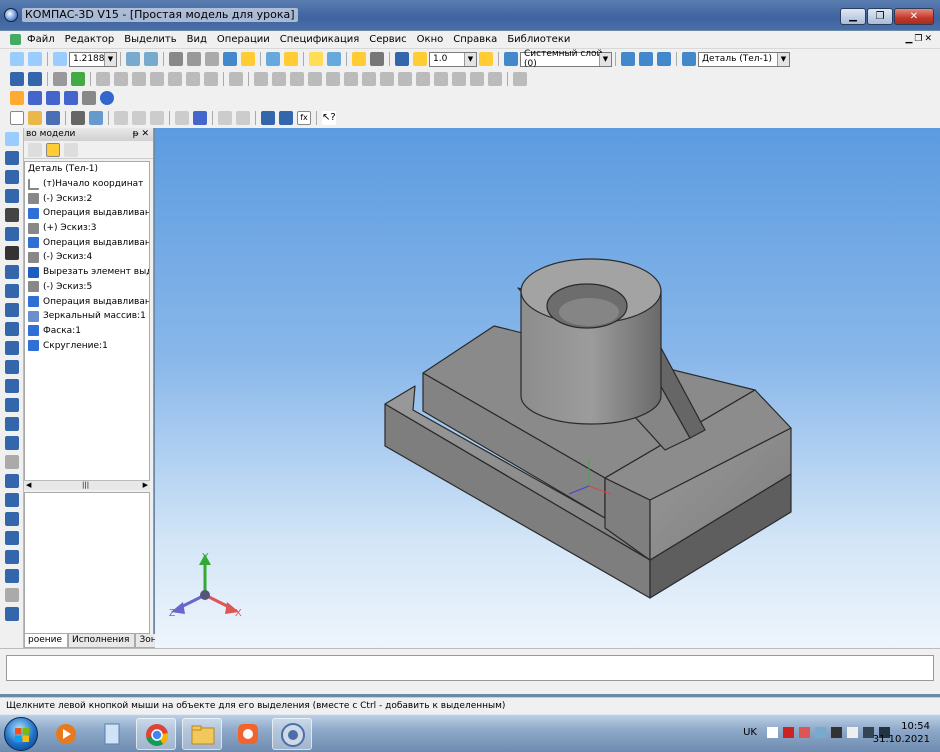  Describe the element at coordinates (744, 59) in the screenshot. I see `part-combo: Деталь (Тел-1) ▼` at that location.